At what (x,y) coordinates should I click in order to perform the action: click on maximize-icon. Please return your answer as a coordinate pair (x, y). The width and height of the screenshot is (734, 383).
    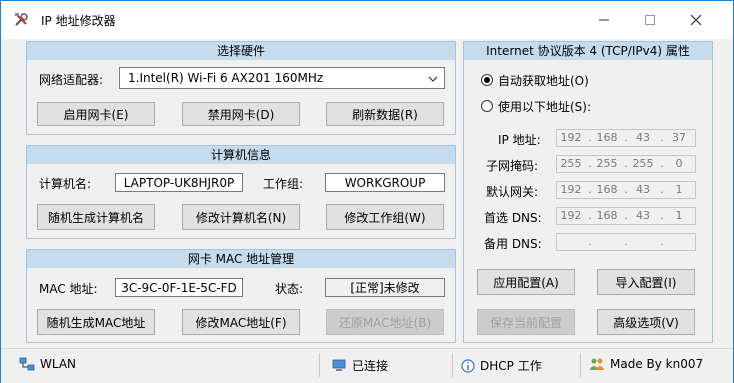
    Looking at the image, I should click on (650, 20).